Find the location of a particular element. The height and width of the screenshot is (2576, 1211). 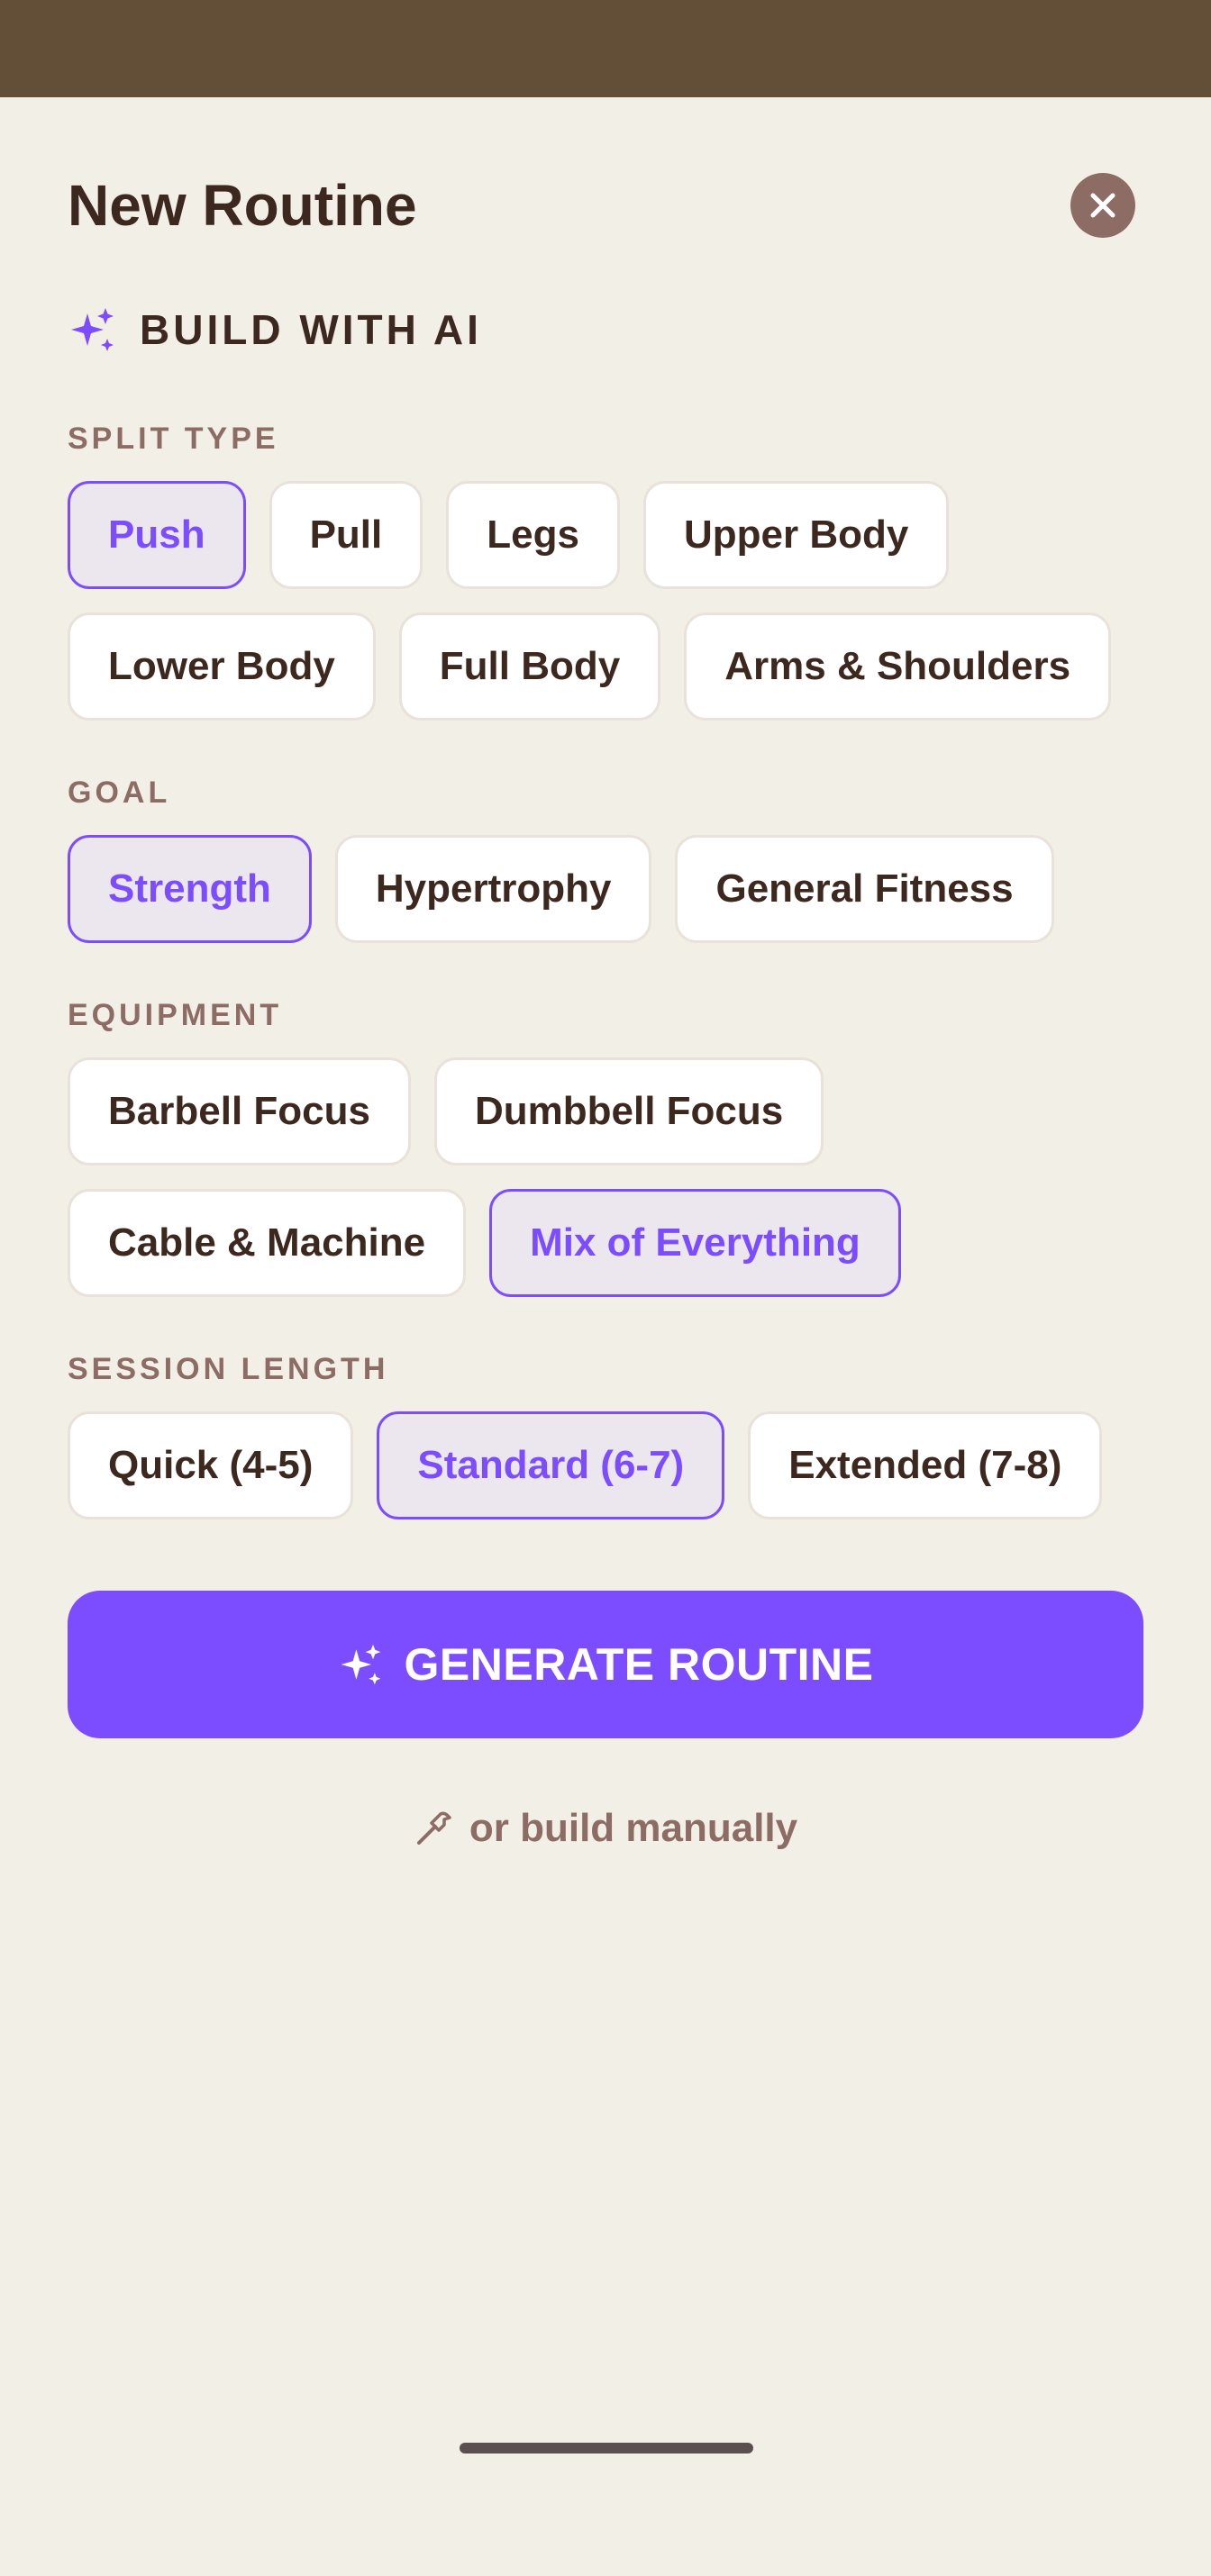

chip-split-full-body: Full Body is located at coordinates (529, 666).